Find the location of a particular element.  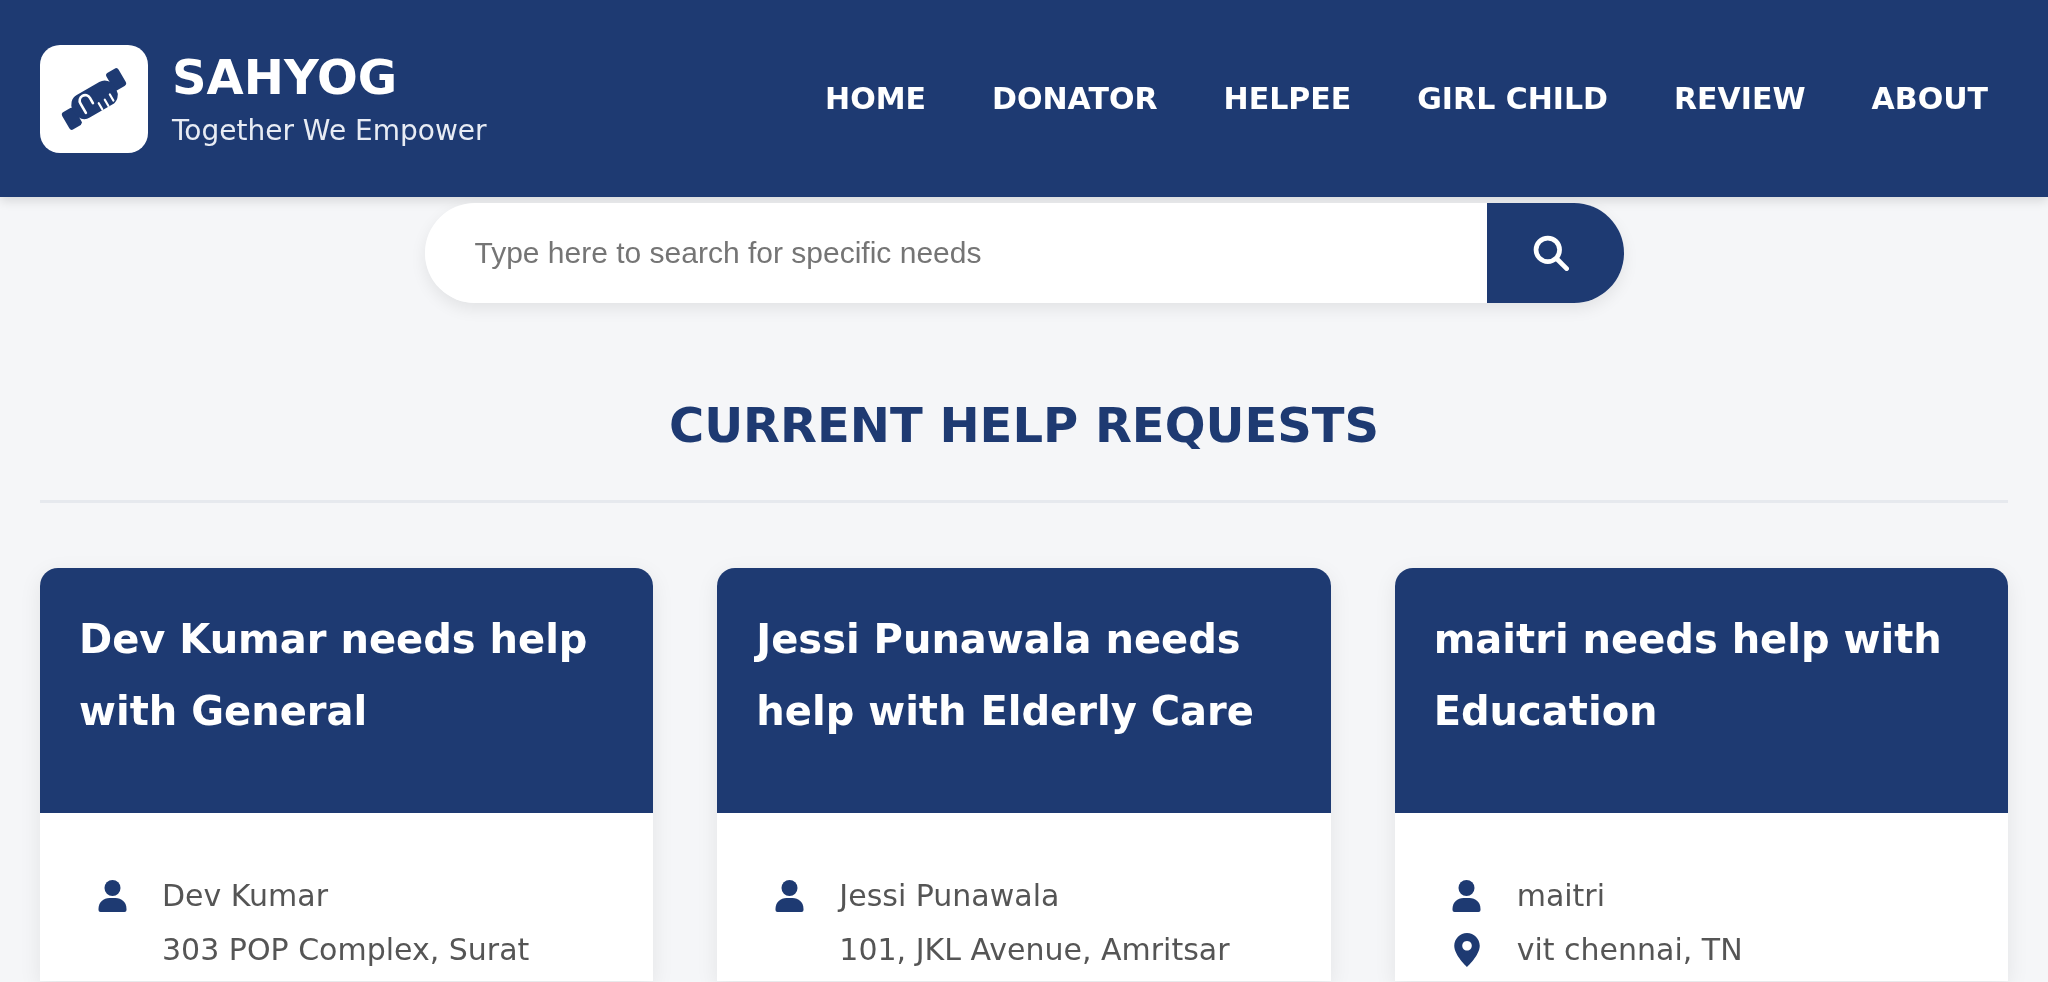

handshake-icon is located at coordinates (94, 98).